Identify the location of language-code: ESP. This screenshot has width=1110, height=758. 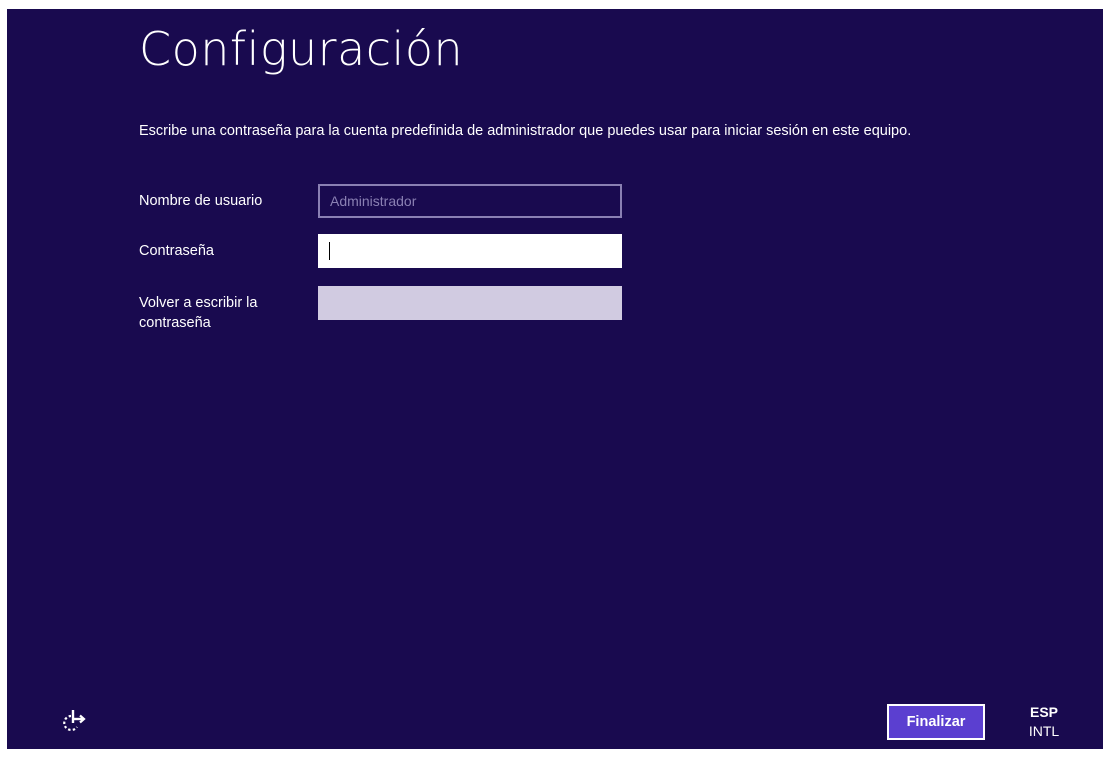
(1043, 712).